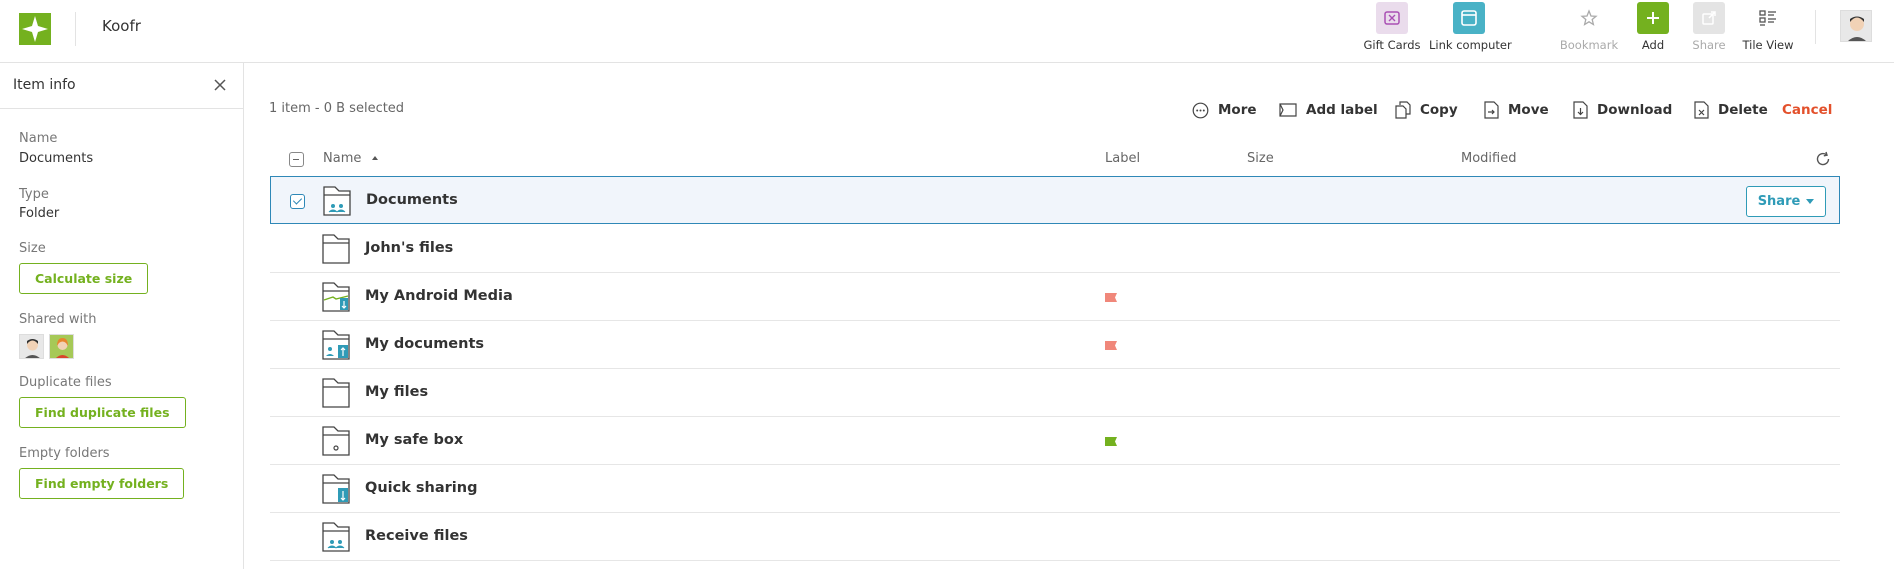 Image resolution: width=1894 pixels, height=569 pixels. What do you see at coordinates (1701, 110) in the screenshot?
I see `delete-icon` at bounding box center [1701, 110].